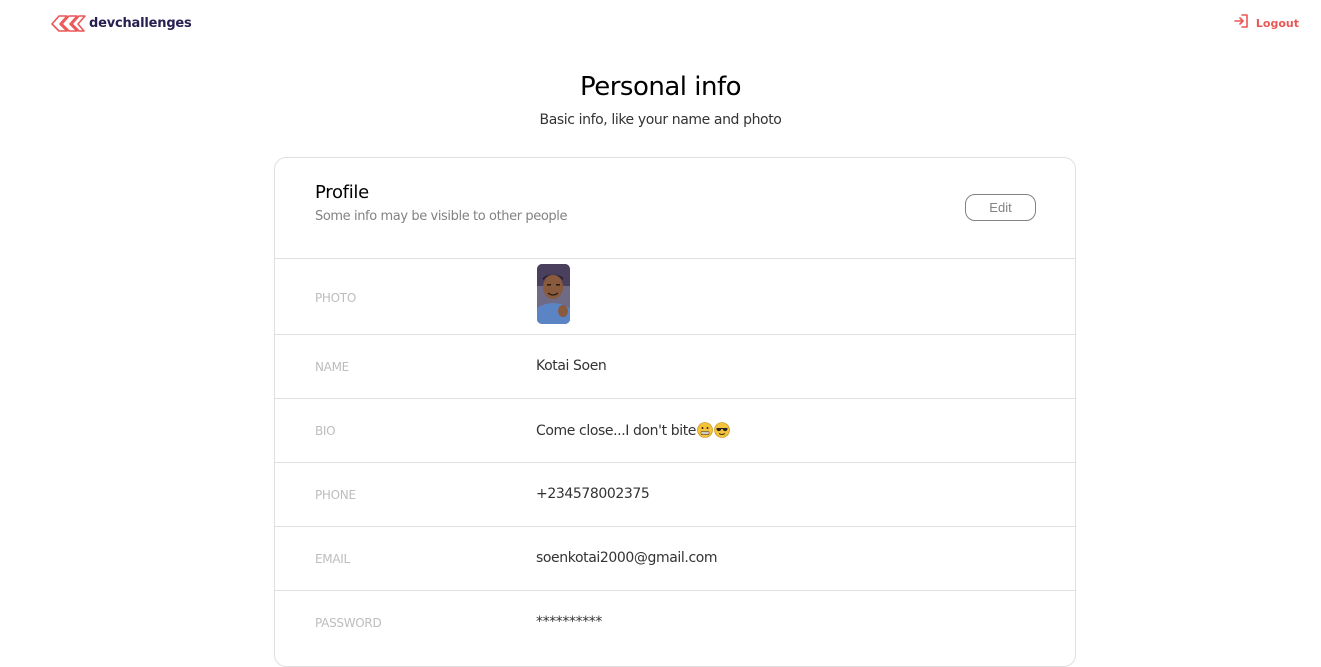 The height and width of the screenshot is (667, 1321). Describe the element at coordinates (705, 430) in the screenshot. I see `grimacing-emoji-icon` at that location.